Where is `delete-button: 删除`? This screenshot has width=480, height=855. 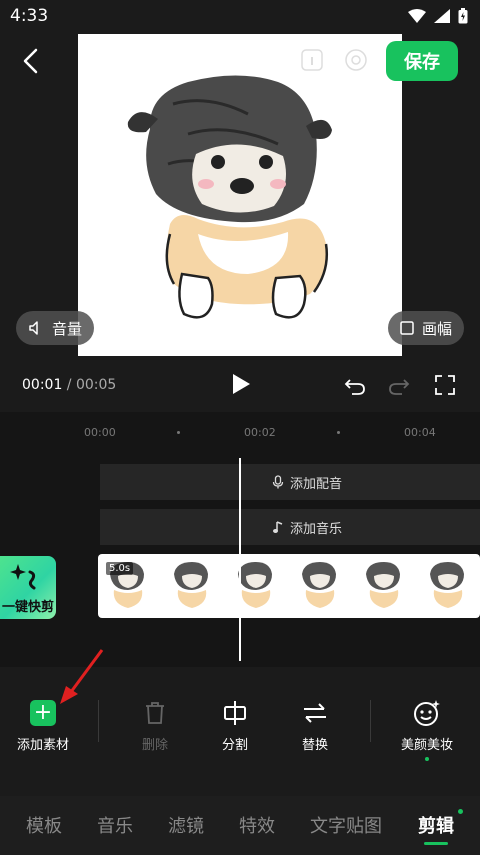
delete-button: 删除 is located at coordinates (155, 725).